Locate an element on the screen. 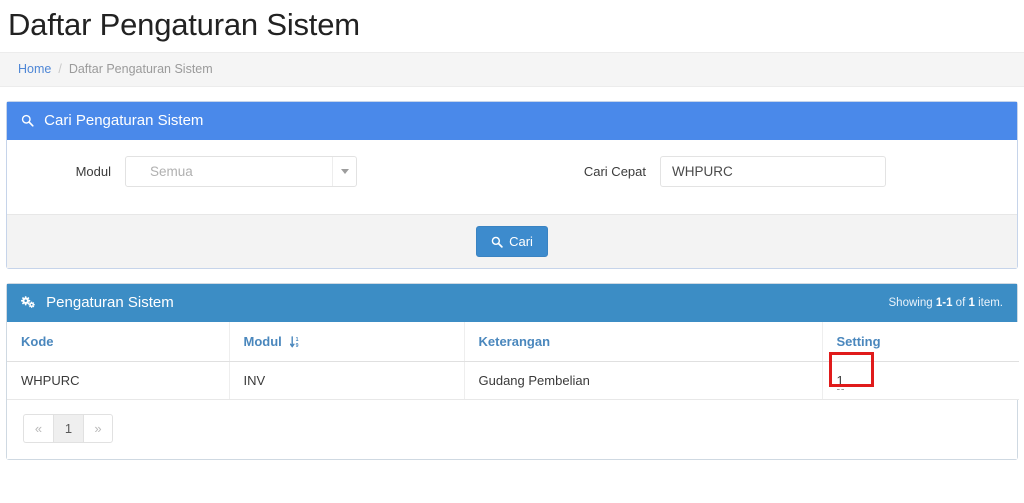 This screenshot has height=503, width=1024. setting-value-editable: 1 is located at coordinates (840, 381).